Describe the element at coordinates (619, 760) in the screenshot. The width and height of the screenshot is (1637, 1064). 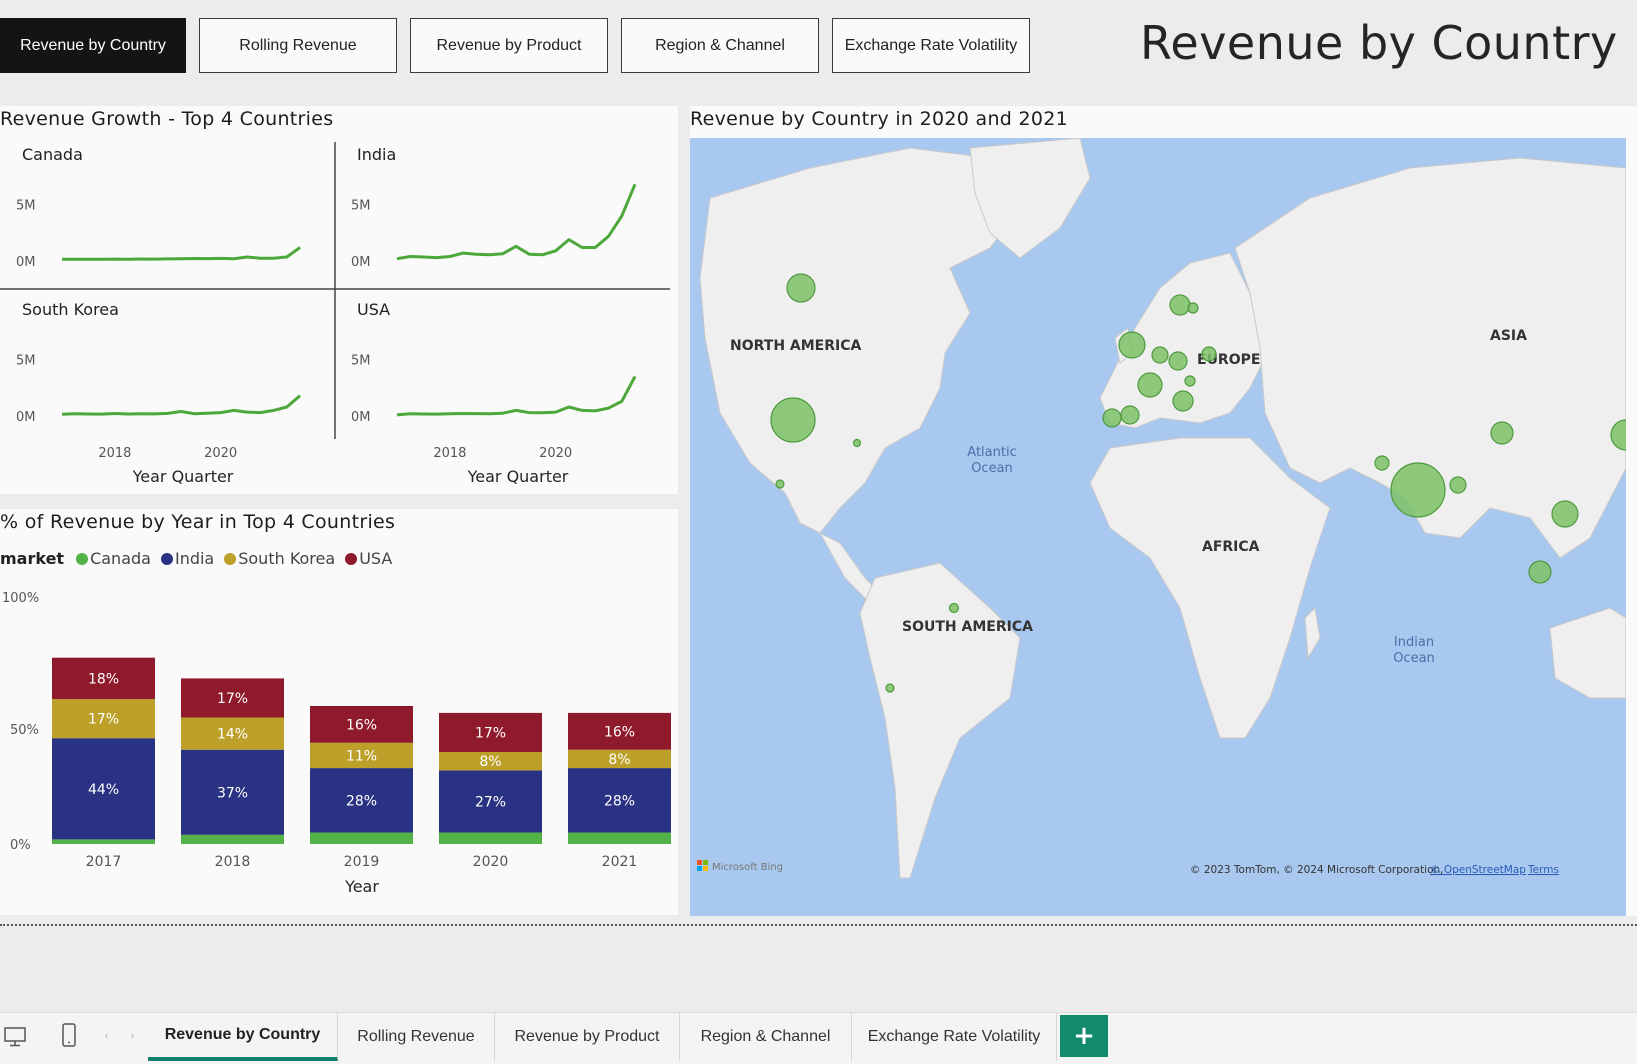
I see `data-label: 8%` at that location.